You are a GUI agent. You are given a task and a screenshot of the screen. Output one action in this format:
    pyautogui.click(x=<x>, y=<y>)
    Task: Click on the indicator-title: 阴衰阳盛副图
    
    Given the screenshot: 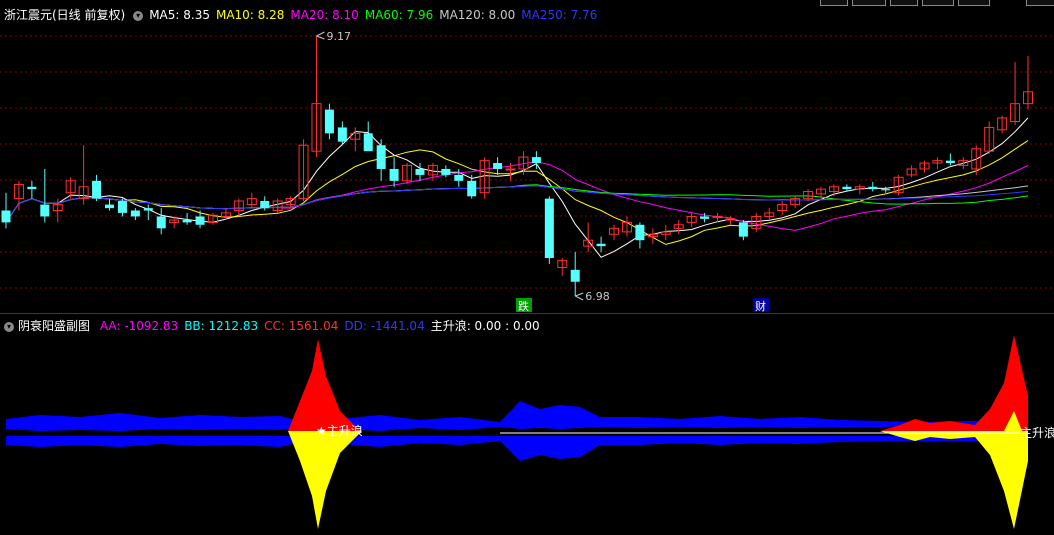 What is the action you would take?
    pyautogui.click(x=54, y=326)
    